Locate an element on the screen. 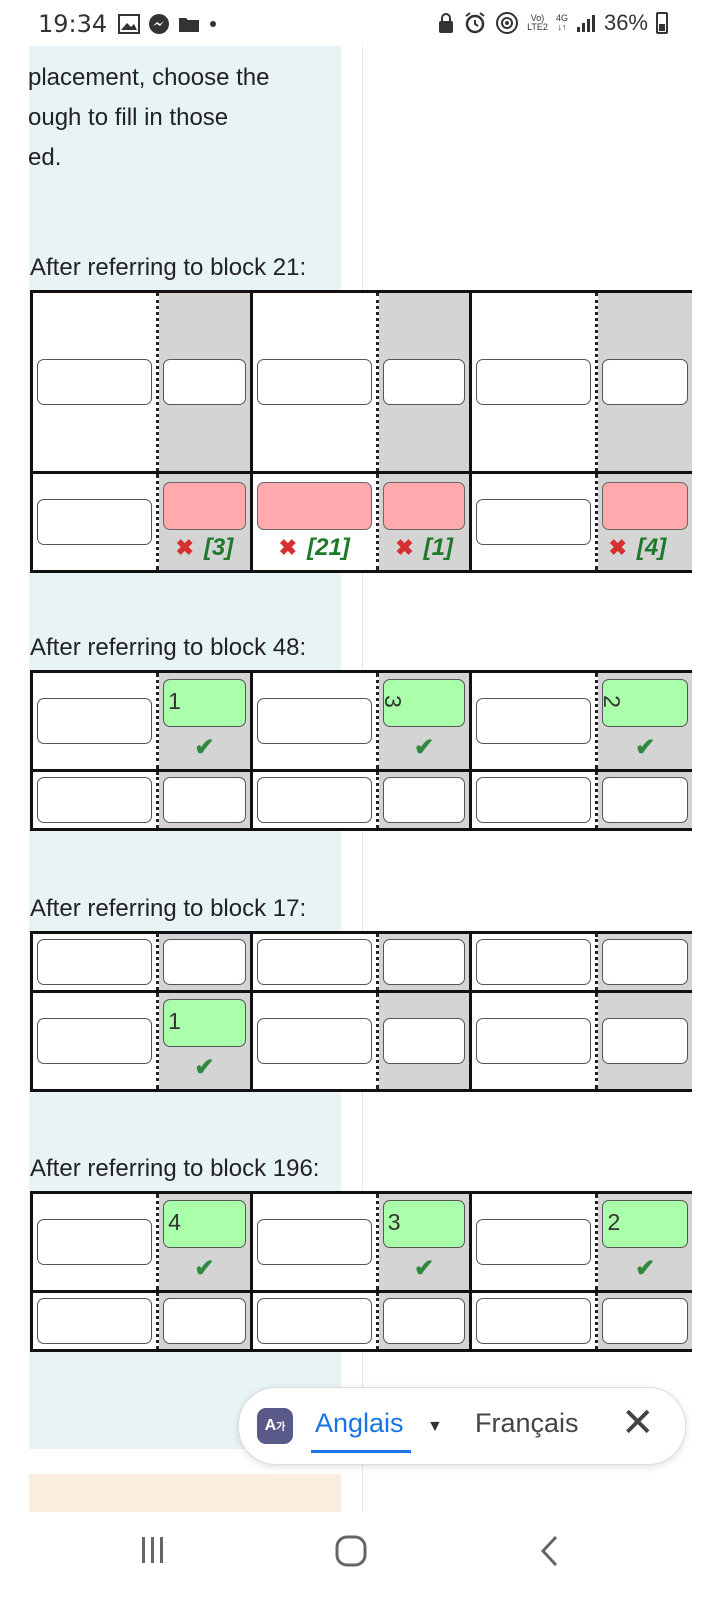 This screenshot has height=1600, width=720. hotspot-icon is located at coordinates (507, 23).